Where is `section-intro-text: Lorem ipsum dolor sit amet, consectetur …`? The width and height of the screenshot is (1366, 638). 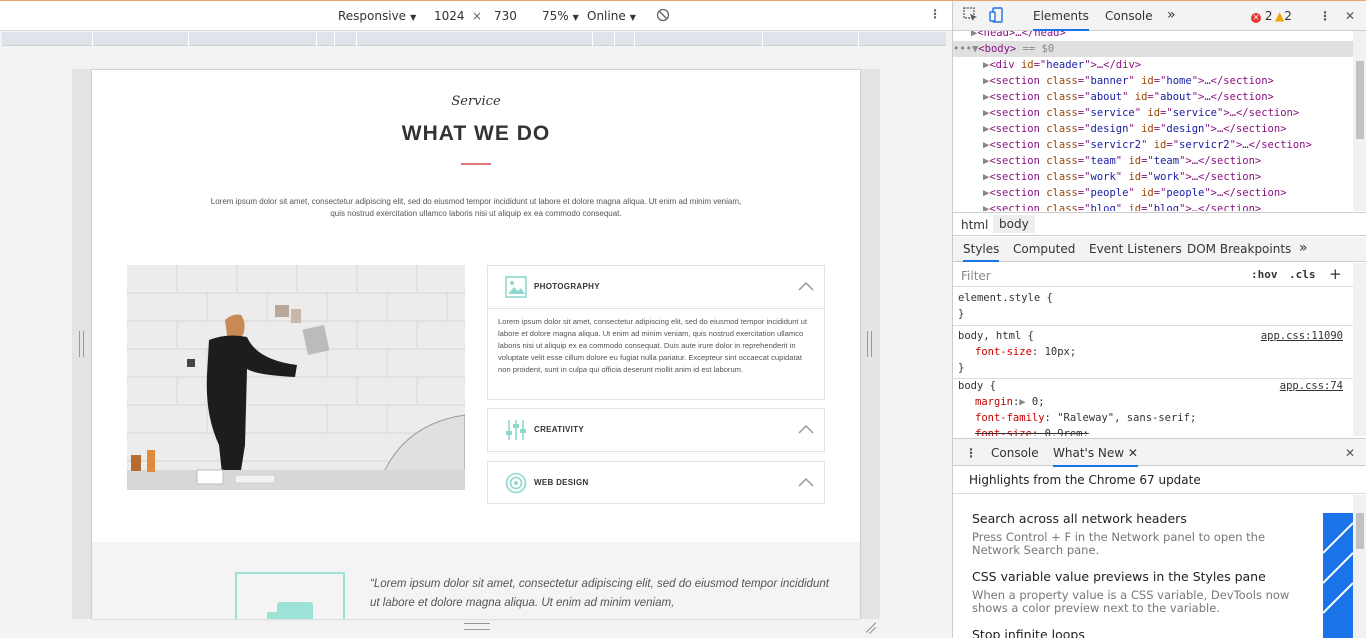
section-intro-text: Lorem ipsum dolor sit amet, consectetur … is located at coordinates (476, 207).